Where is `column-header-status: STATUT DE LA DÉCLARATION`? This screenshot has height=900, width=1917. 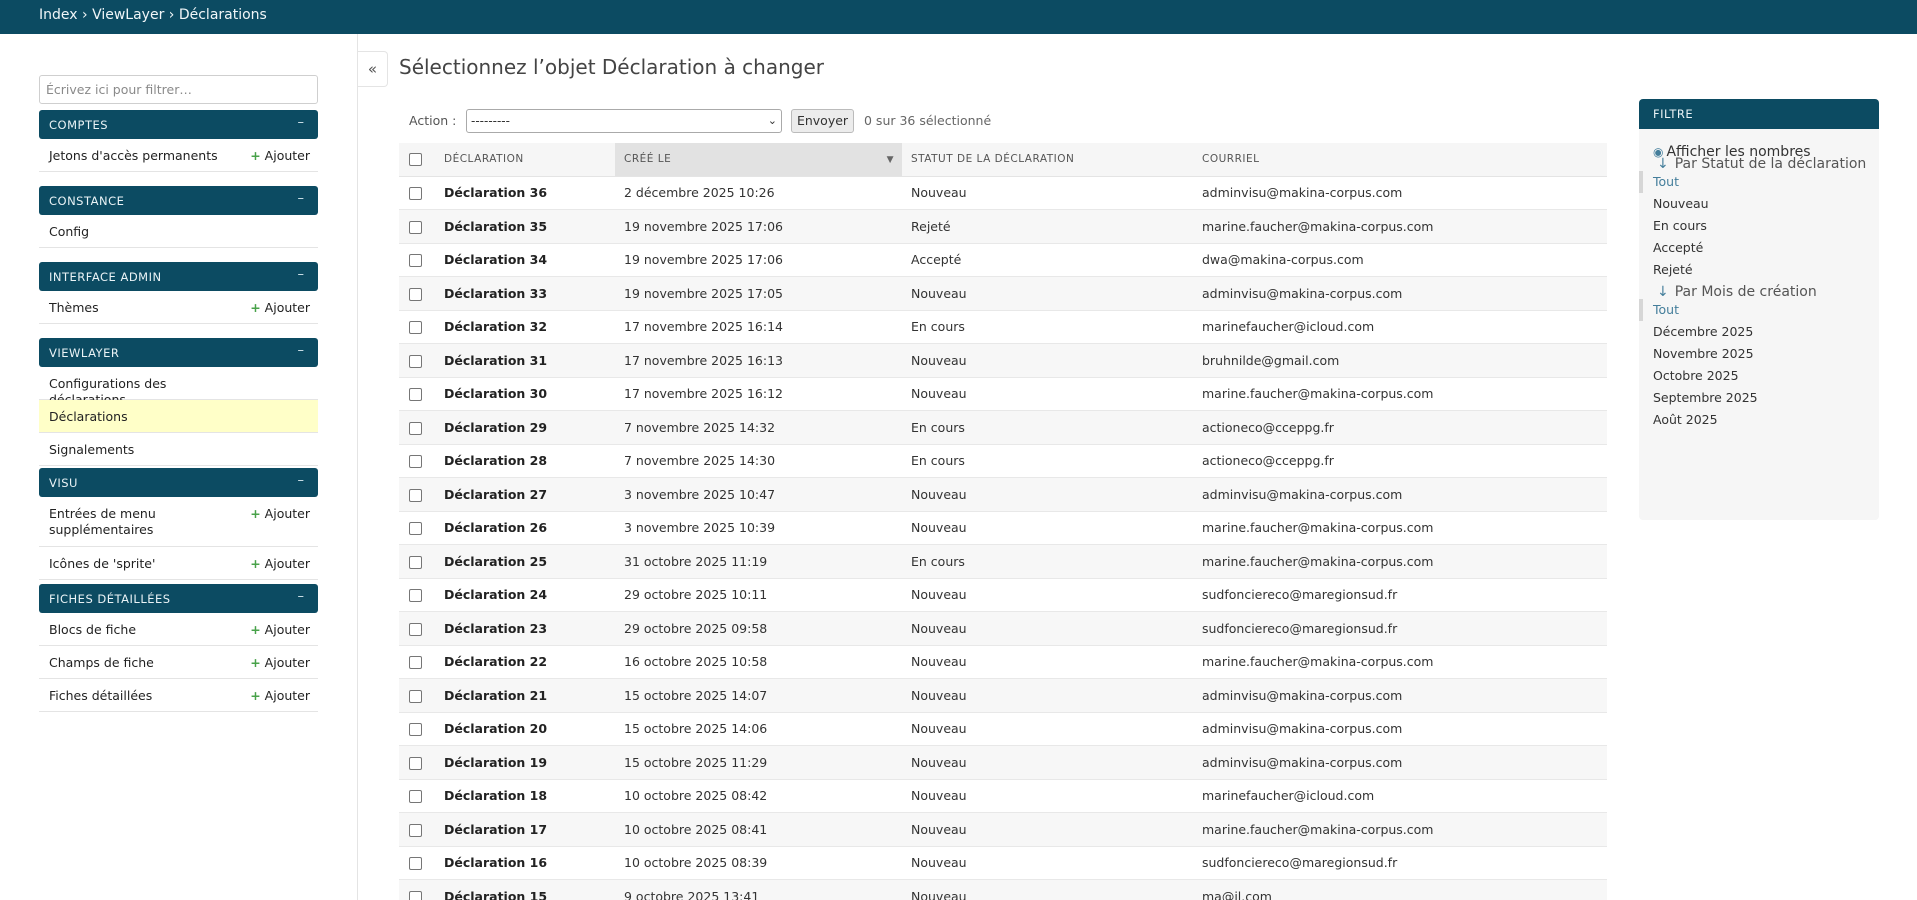
column-header-status: STATUT DE LA DÉCLARATION is located at coordinates (1047, 160).